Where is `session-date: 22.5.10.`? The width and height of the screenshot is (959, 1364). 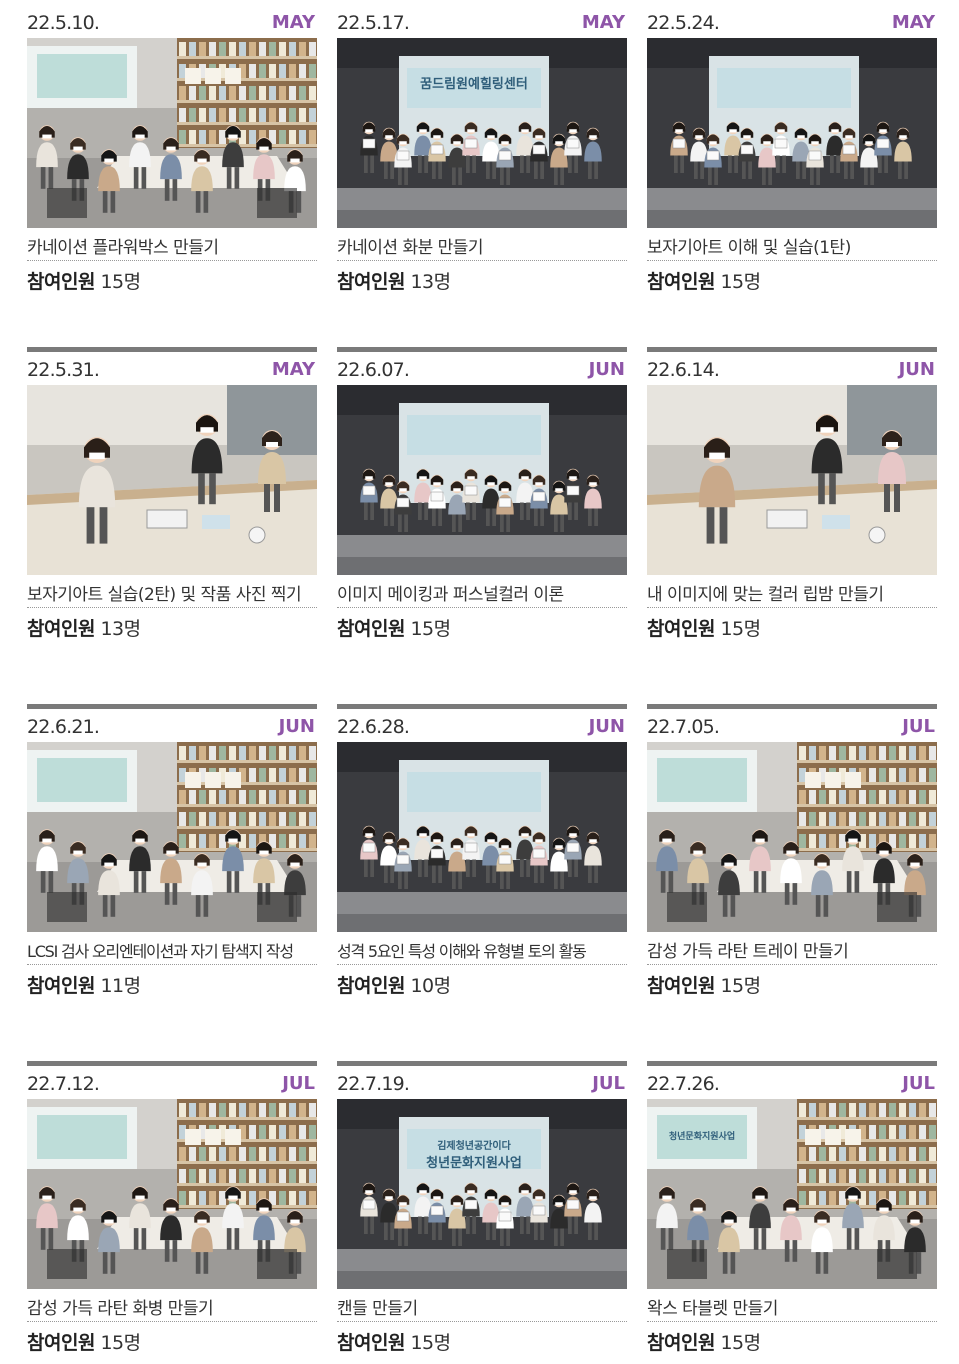 session-date: 22.5.10. is located at coordinates (63, 23).